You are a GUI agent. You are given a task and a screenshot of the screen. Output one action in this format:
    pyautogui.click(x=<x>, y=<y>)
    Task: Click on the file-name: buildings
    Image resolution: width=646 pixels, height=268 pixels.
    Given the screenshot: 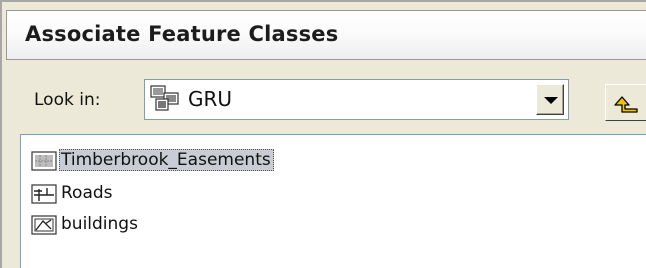 What is the action you would take?
    pyautogui.click(x=99, y=224)
    